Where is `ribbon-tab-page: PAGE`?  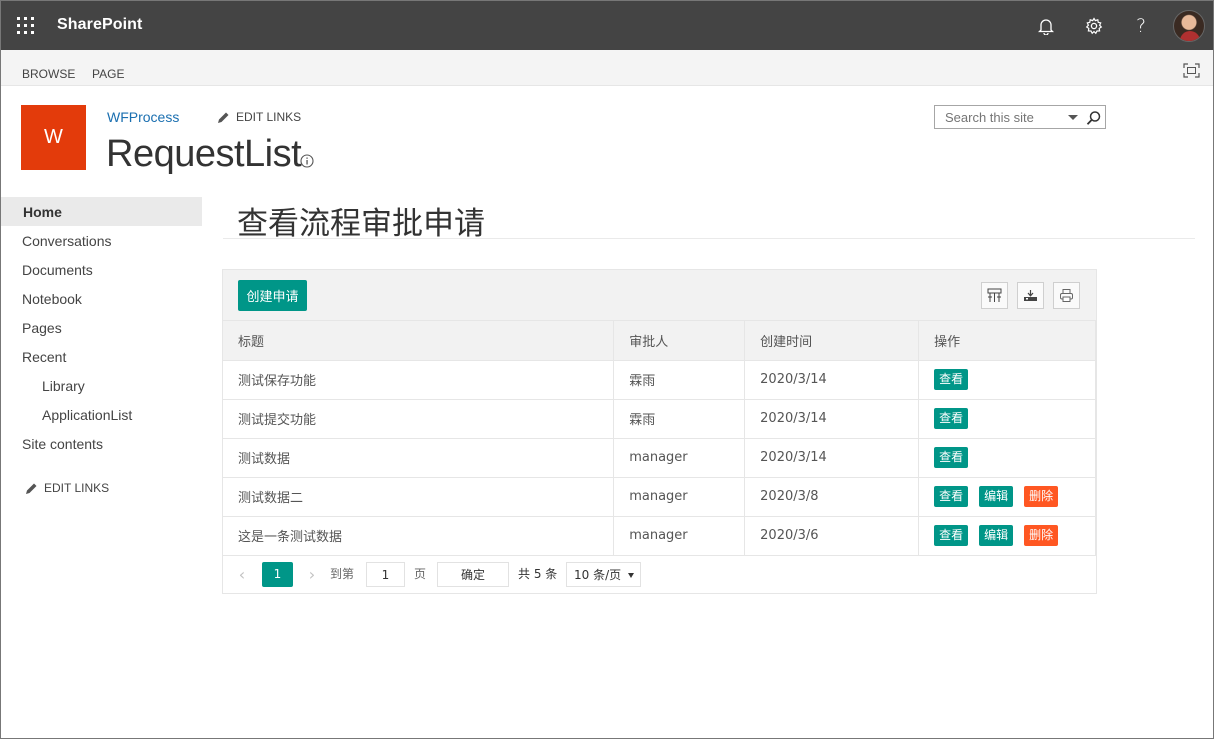 ribbon-tab-page: PAGE is located at coordinates (108, 74).